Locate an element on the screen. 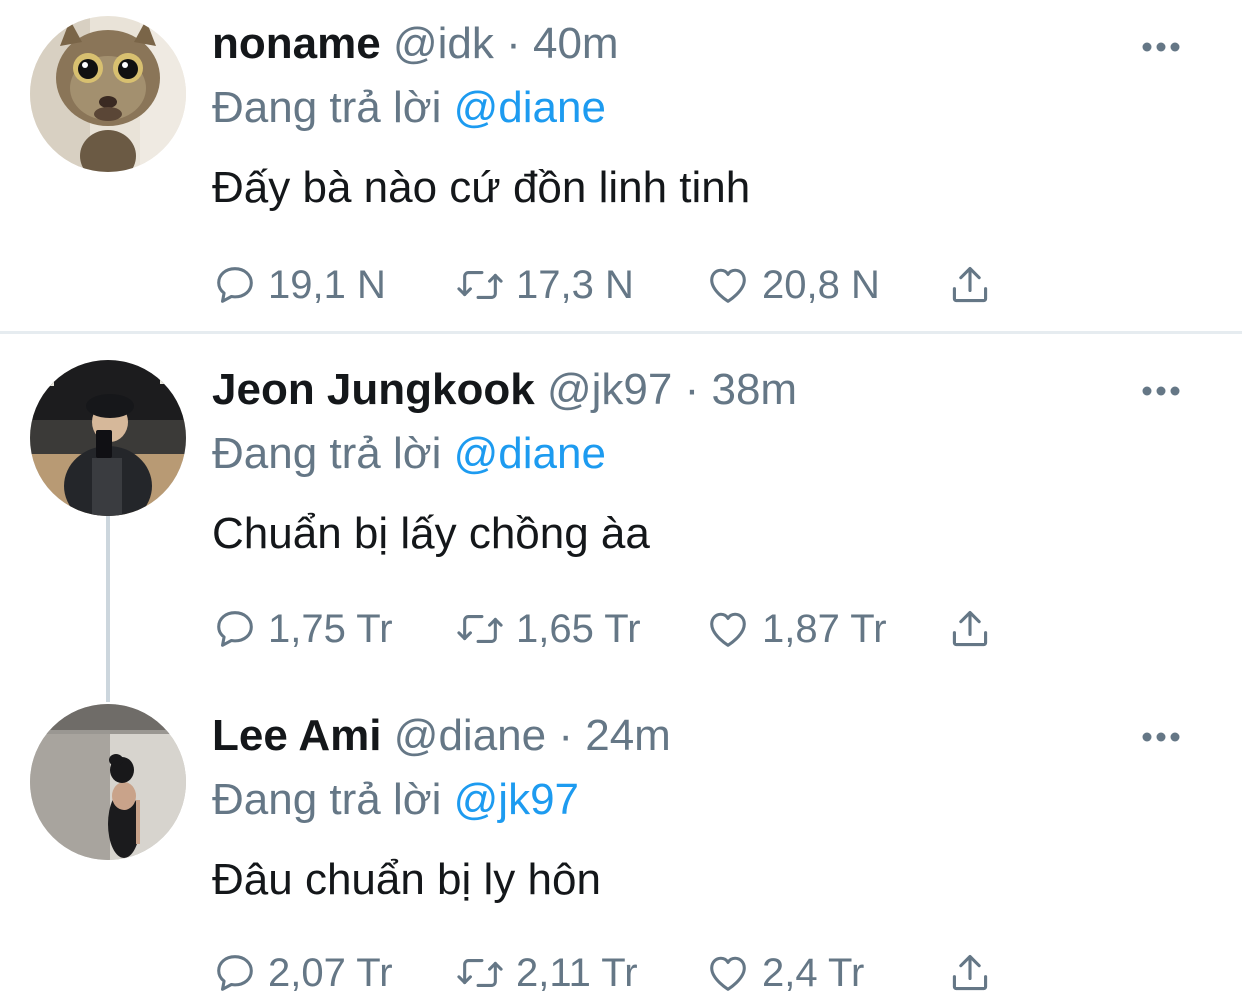 The image size is (1242, 1007). user-handle: @idk is located at coordinates (443, 43).